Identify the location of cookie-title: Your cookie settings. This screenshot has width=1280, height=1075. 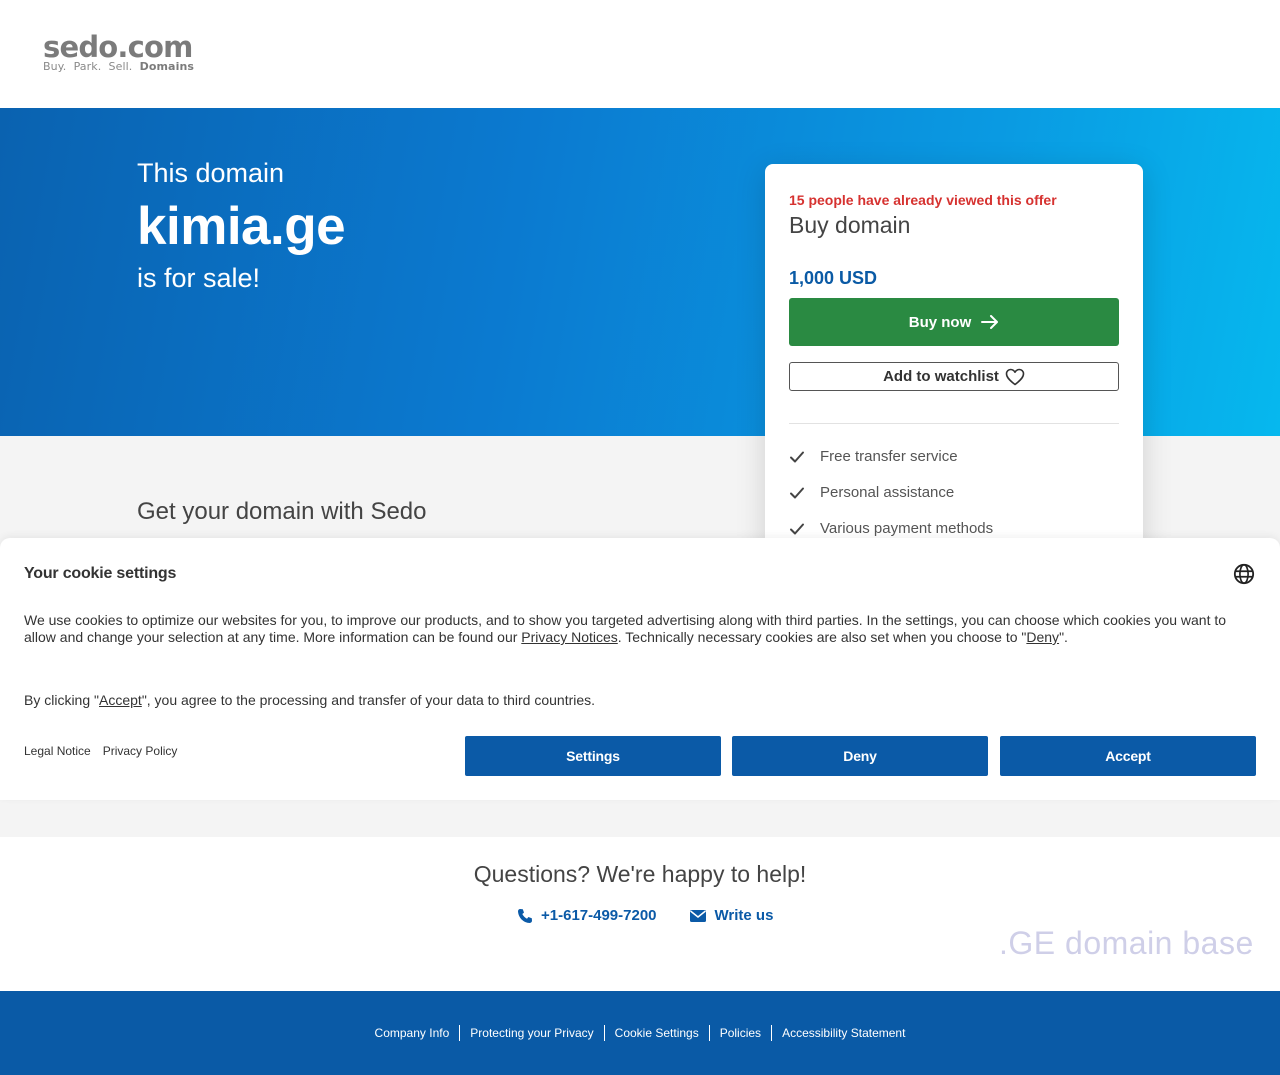
(100, 573).